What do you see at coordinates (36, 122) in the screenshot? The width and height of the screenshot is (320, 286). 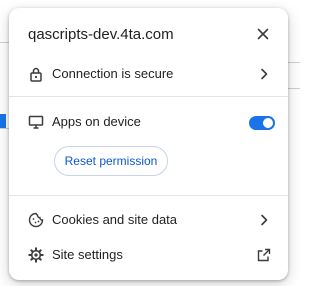 I see `monitor-icon` at bounding box center [36, 122].